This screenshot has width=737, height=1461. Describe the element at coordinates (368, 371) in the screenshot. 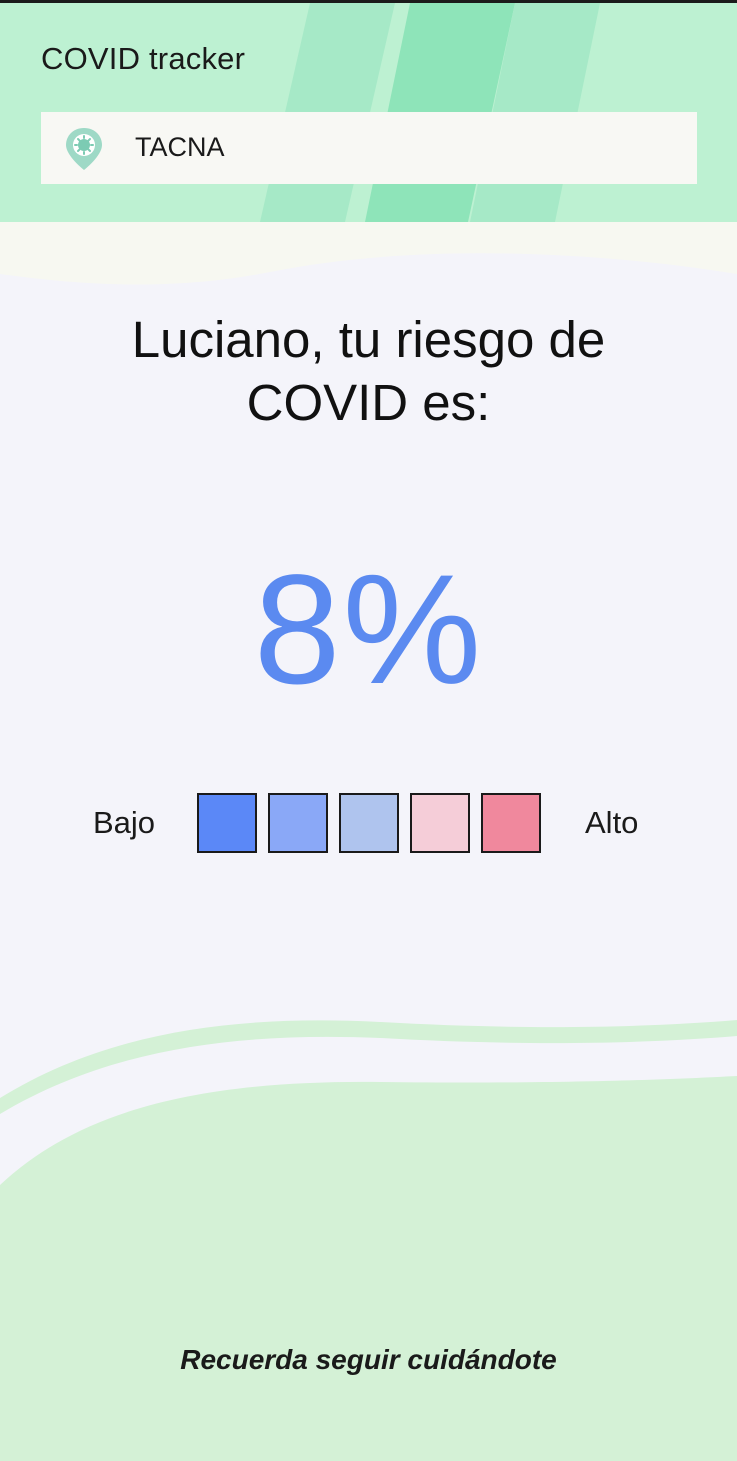

I see `risk-heading: Luciano, tu riesgo de COVID es:` at that location.